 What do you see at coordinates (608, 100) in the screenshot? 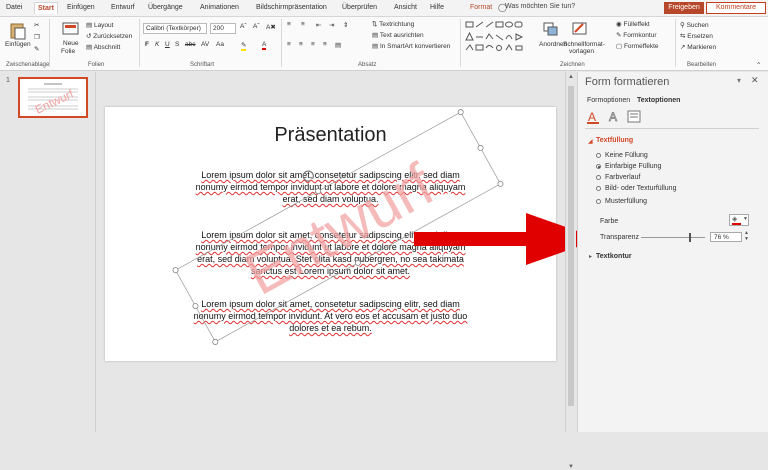
I see `tab-shape-options: Formoptionen` at bounding box center [608, 100].